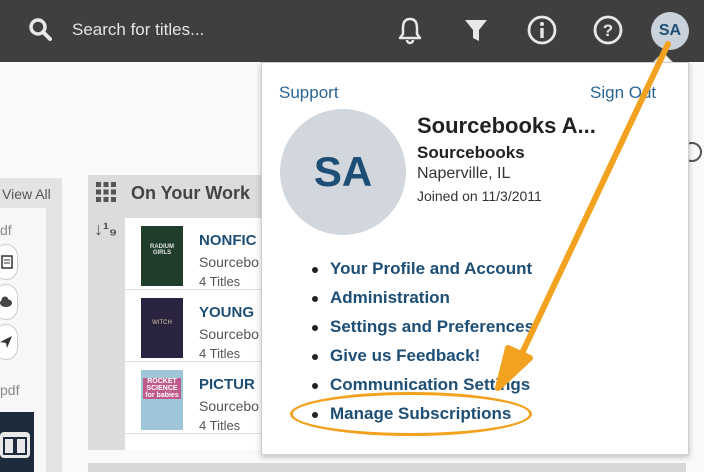 The height and width of the screenshot is (472, 704). Describe the element at coordinates (10, 390) in the screenshot. I see `pdf-label: pdf` at that location.